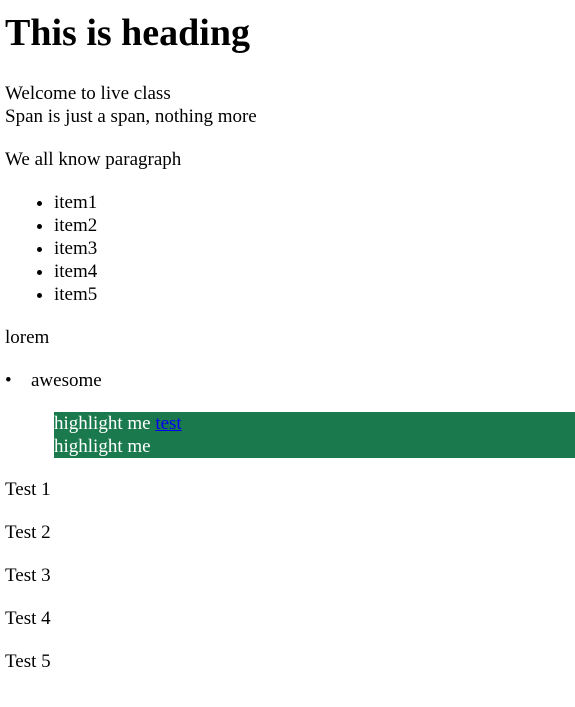 The width and height of the screenshot is (575, 707). I want to click on page-heading: This is heading, so click(127, 33).